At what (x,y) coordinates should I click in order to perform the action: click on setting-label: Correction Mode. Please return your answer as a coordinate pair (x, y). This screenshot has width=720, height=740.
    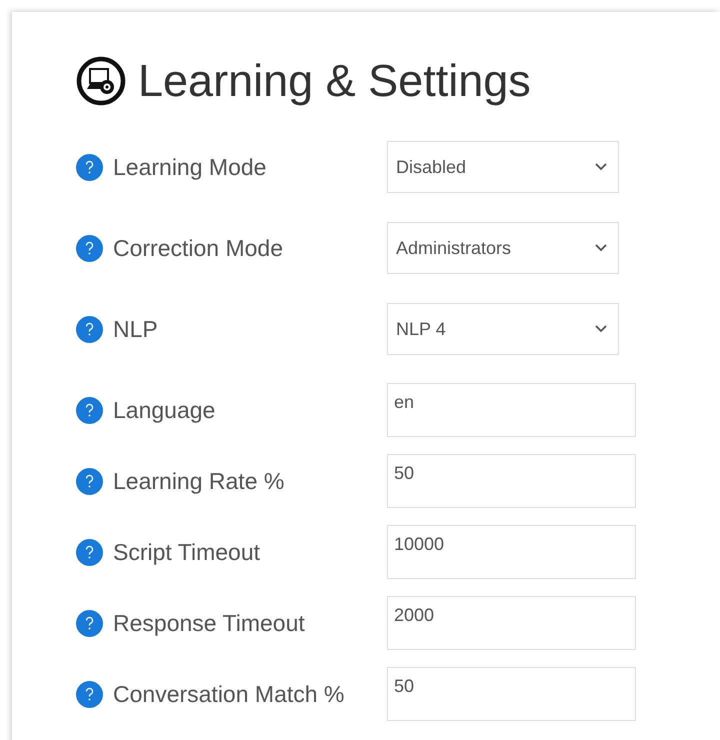
    Looking at the image, I should click on (198, 248).